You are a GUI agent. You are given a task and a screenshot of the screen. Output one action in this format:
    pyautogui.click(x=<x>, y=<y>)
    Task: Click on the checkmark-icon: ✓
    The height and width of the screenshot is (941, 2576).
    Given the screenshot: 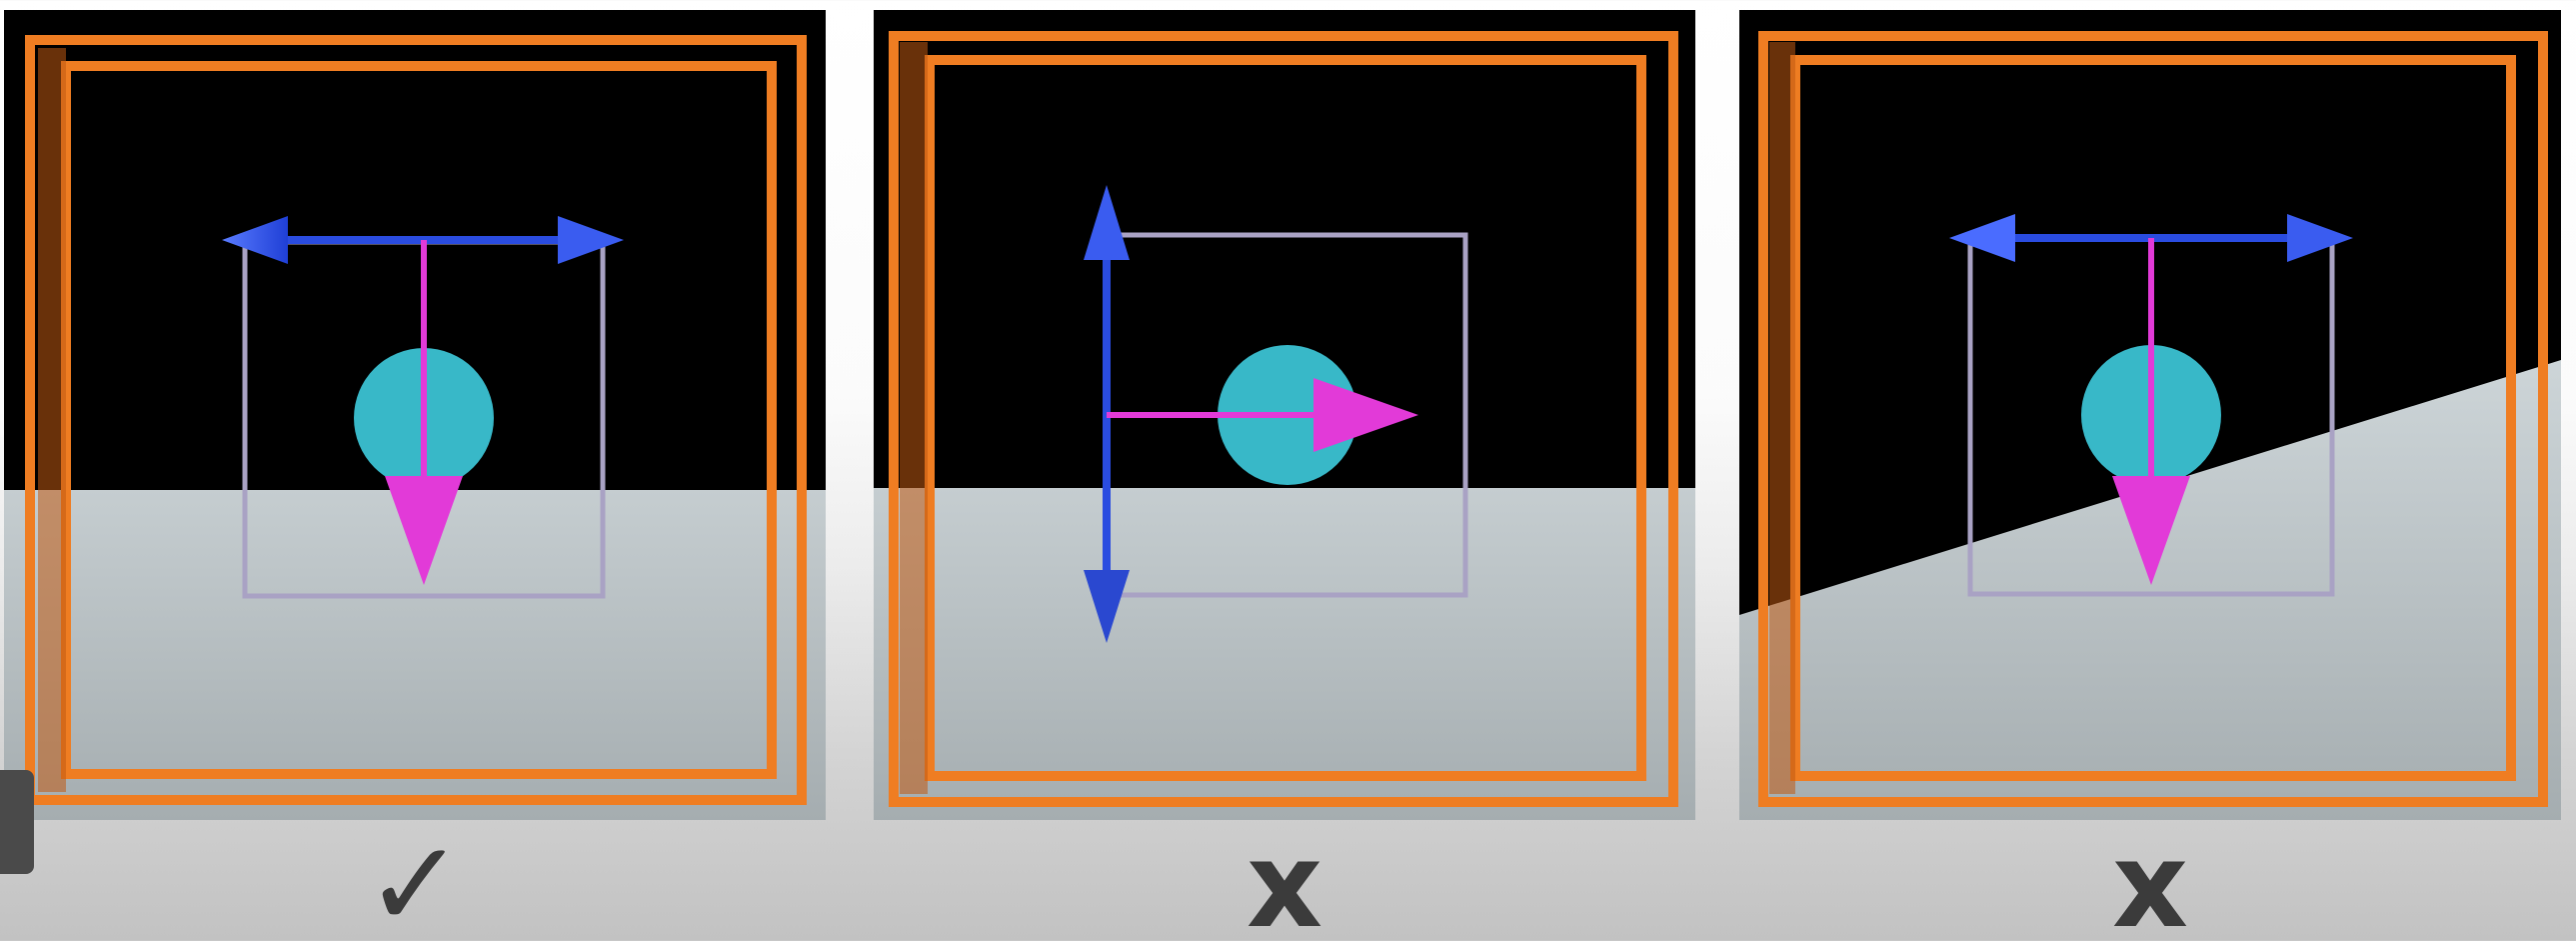 What is the action you would take?
    pyautogui.click(x=415, y=878)
    